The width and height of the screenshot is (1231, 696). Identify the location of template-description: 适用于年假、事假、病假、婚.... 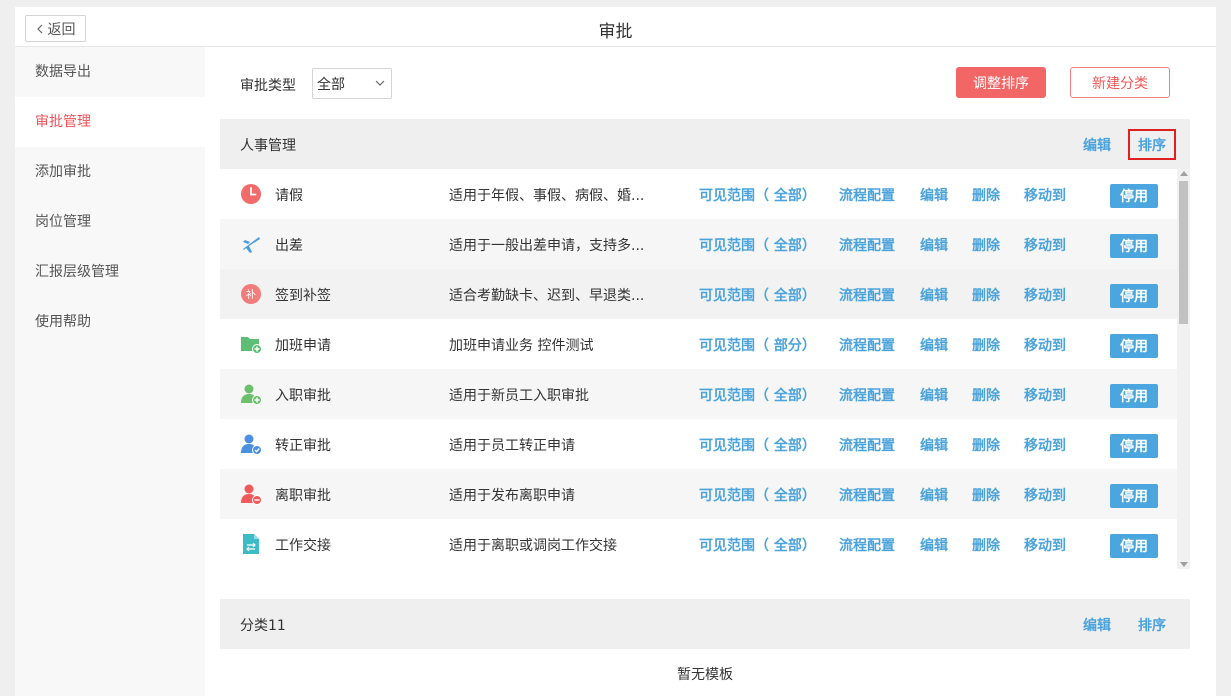
(547, 196).